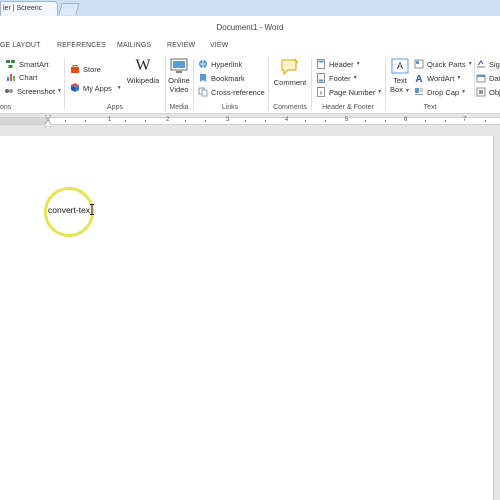 The height and width of the screenshot is (500, 500). What do you see at coordinates (337, 78) in the screenshot?
I see `footer-button: Footer ▼` at bounding box center [337, 78].